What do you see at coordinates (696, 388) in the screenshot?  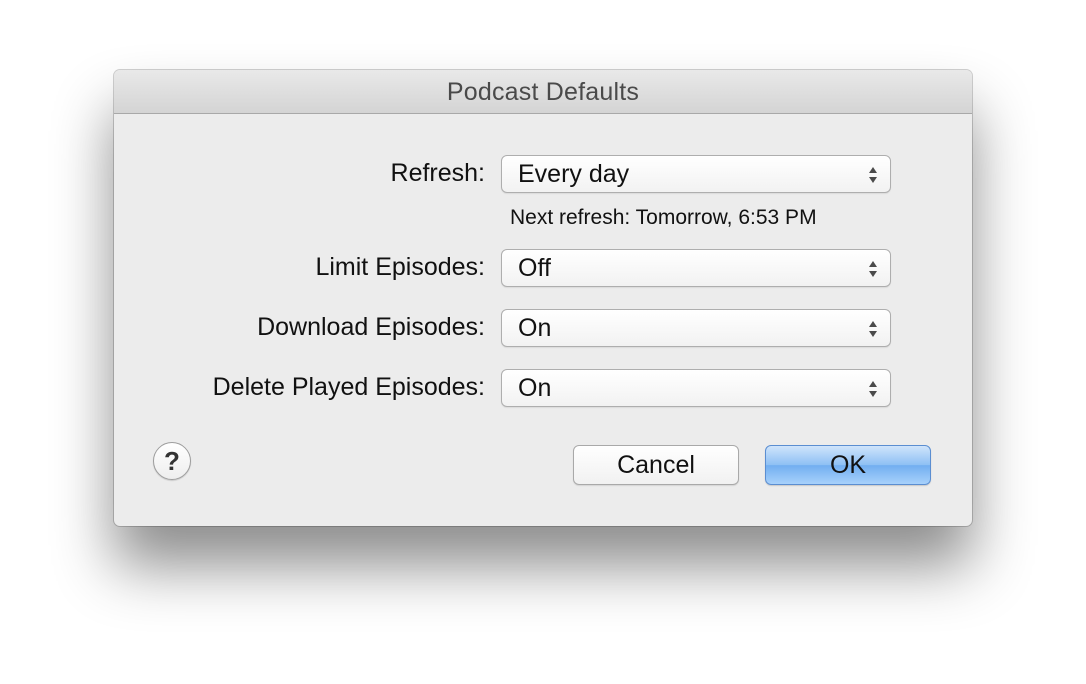 I see `delete-played-episodes-popup: On` at bounding box center [696, 388].